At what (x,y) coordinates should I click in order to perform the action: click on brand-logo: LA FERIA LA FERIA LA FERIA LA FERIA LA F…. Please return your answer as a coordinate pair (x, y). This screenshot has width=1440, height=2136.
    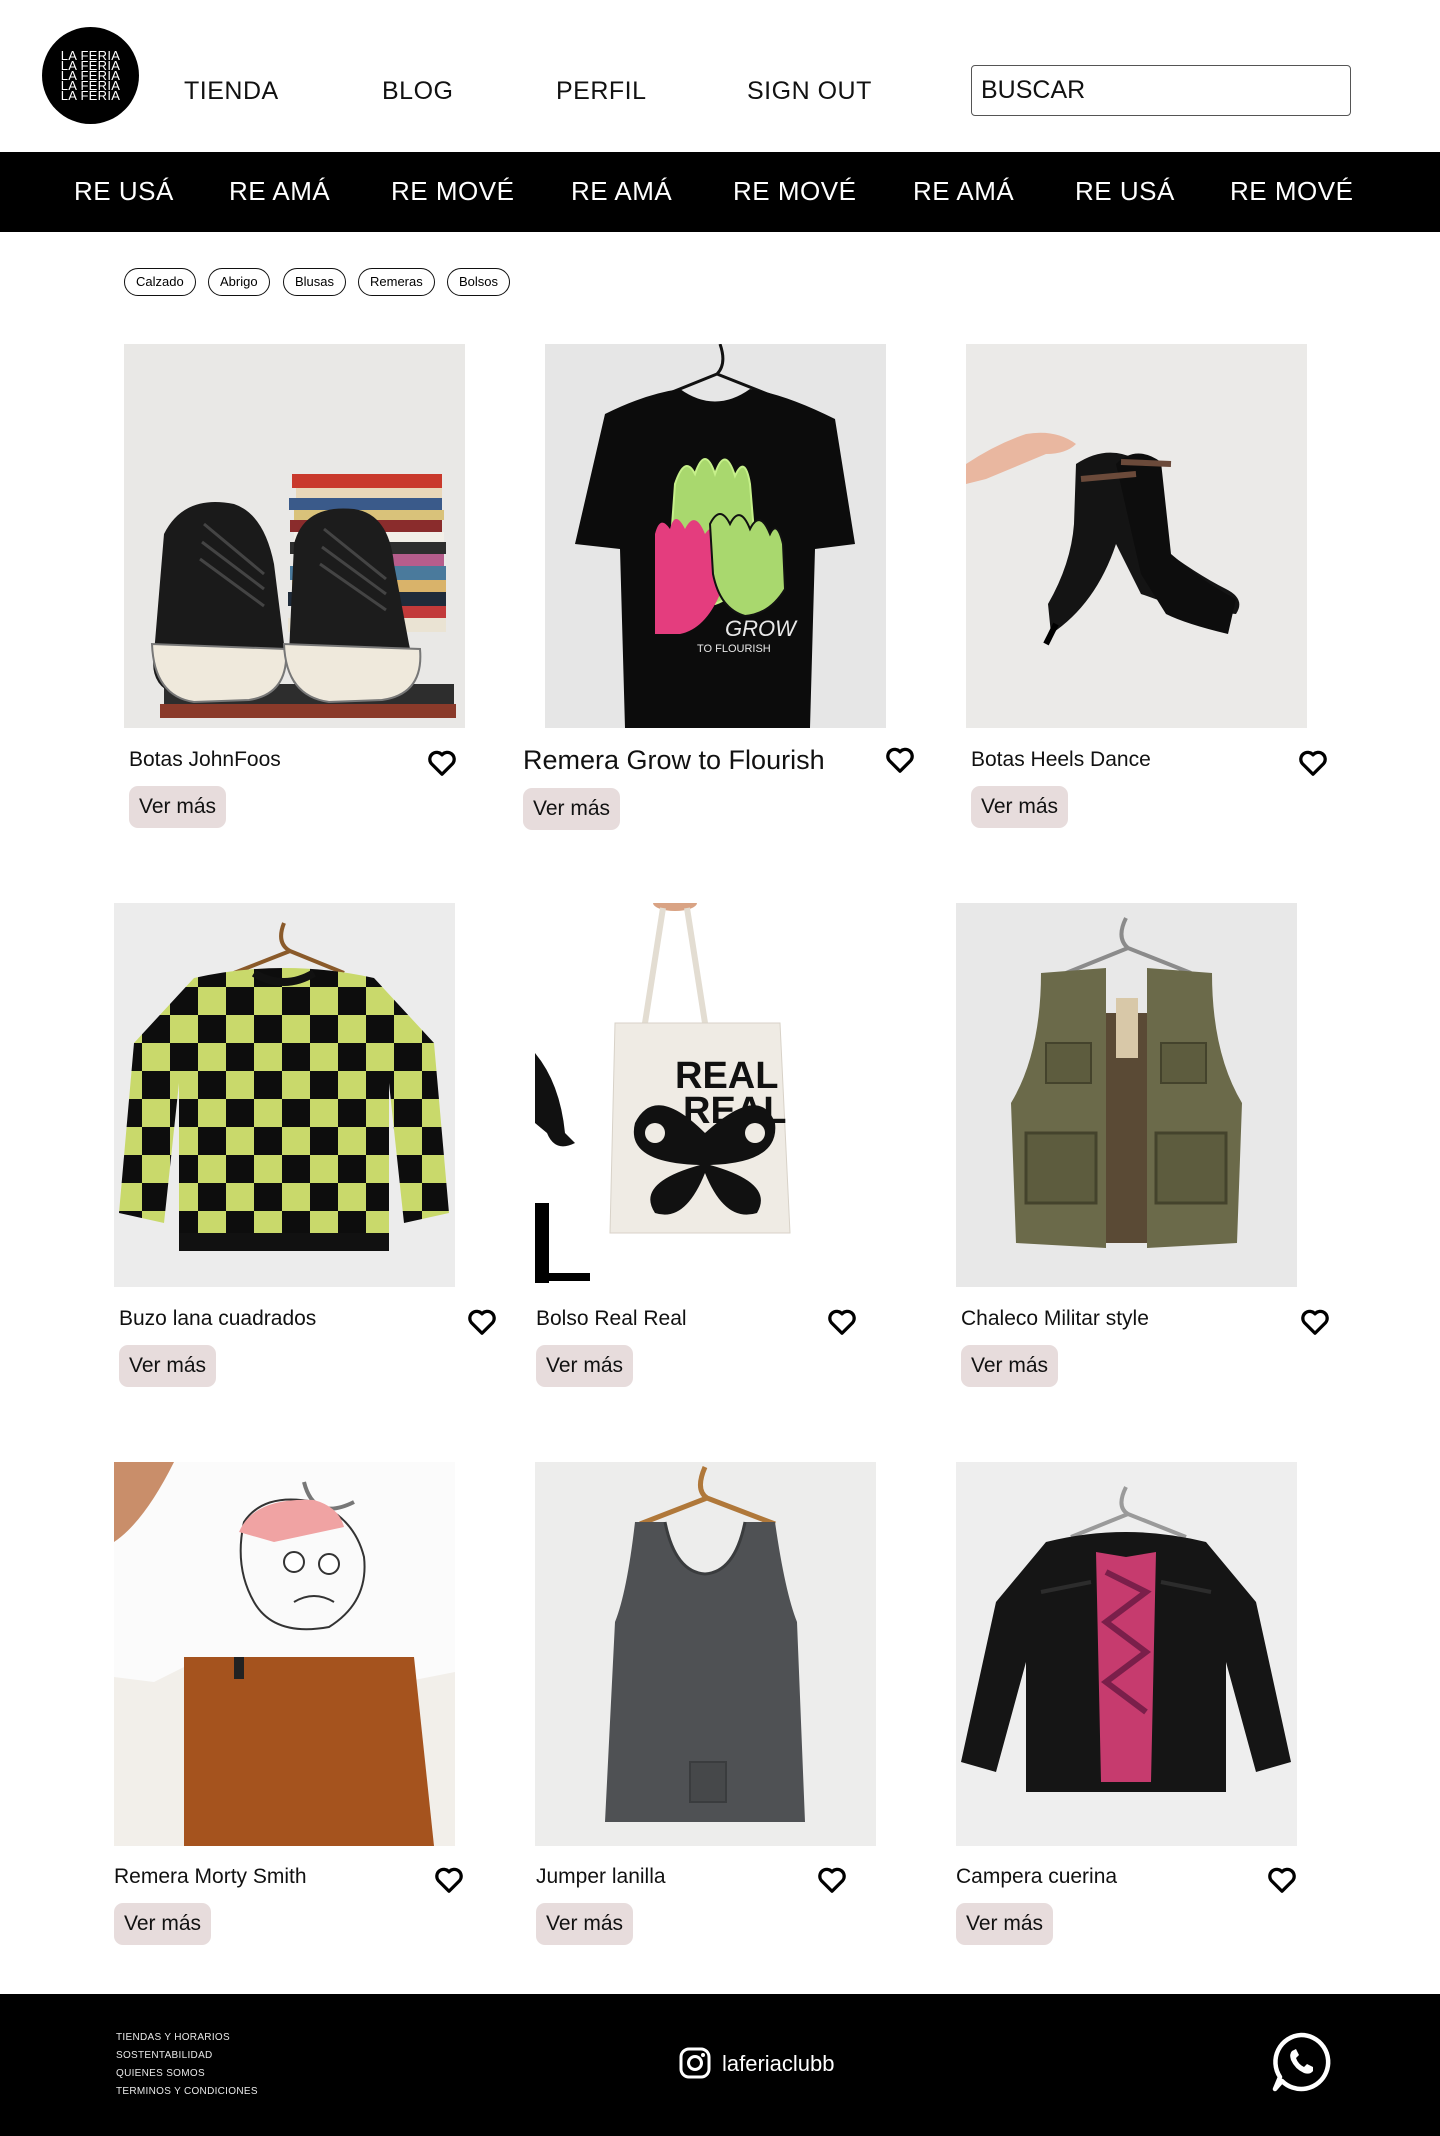
    Looking at the image, I should click on (90, 75).